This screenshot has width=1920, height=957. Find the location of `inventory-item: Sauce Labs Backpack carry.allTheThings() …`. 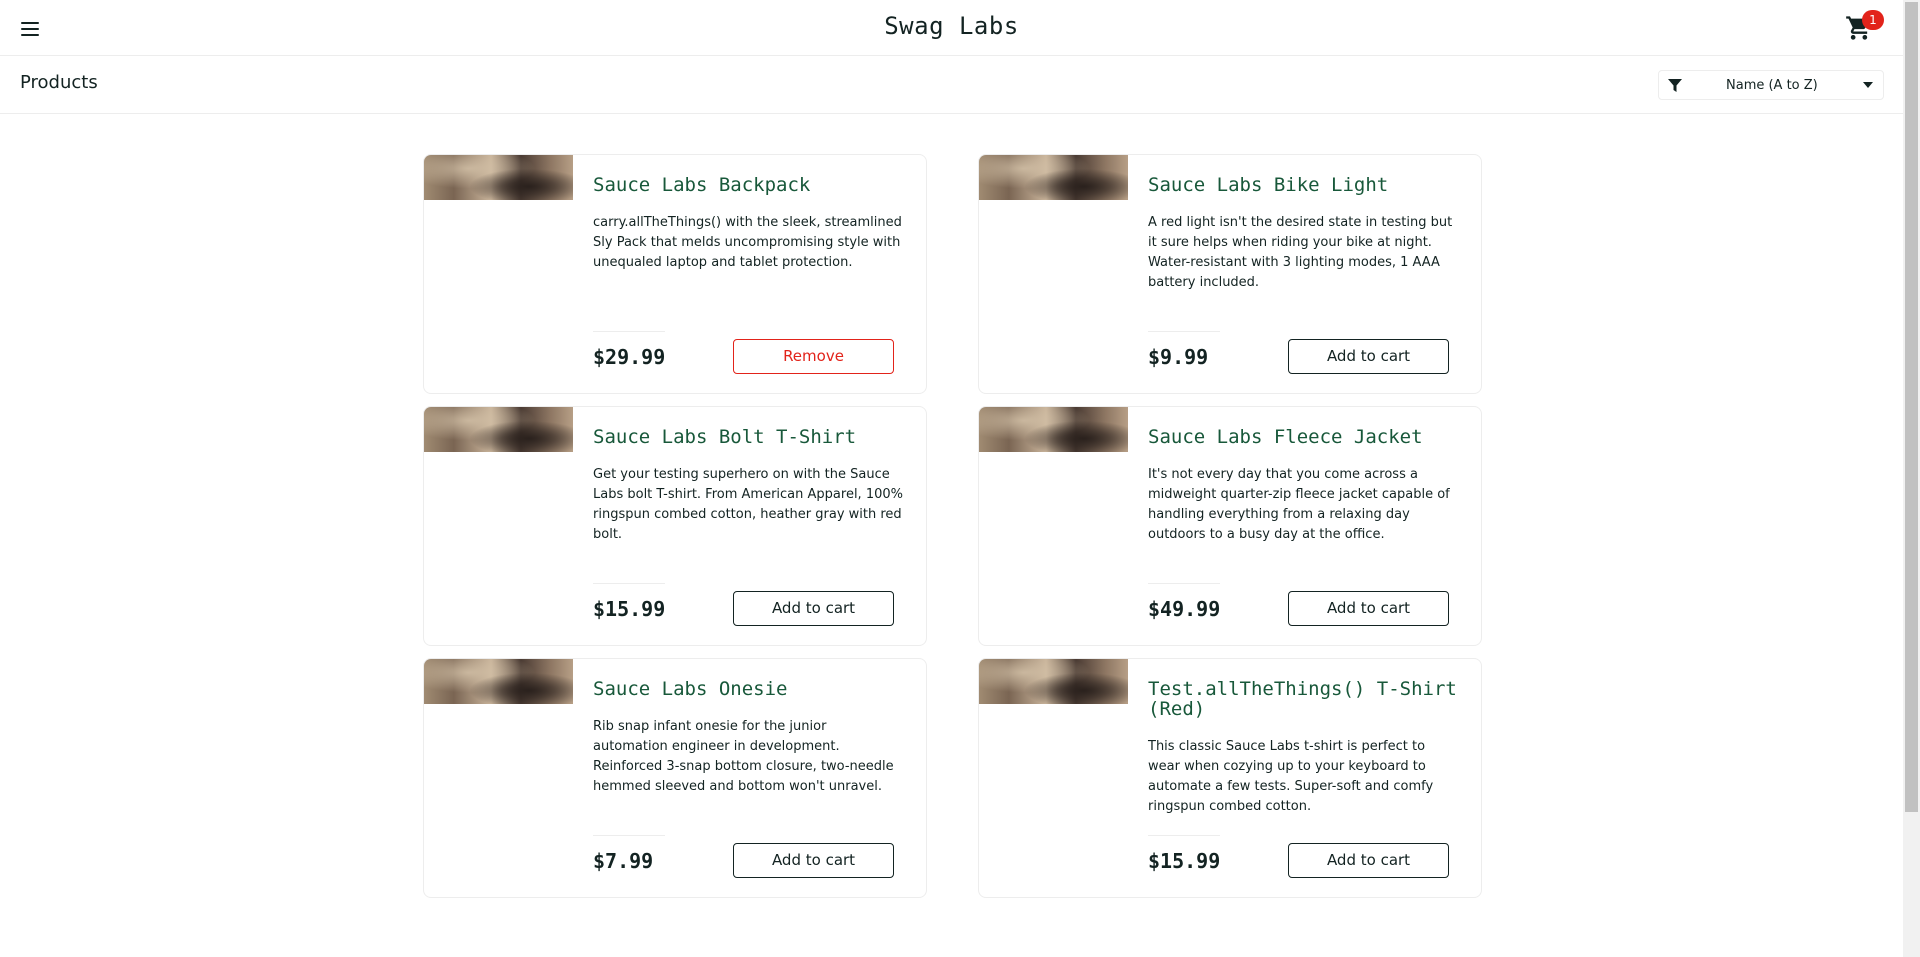

inventory-item: Sauce Labs Backpack carry.allTheThings() … is located at coordinates (675, 274).